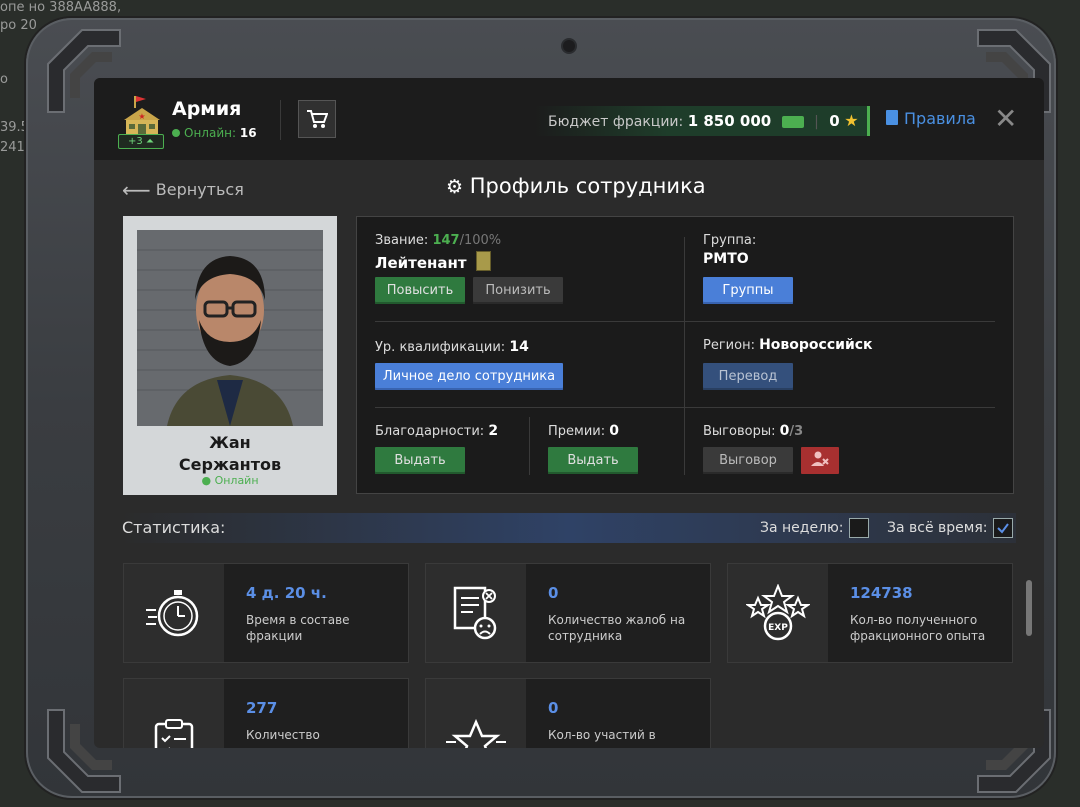 The image size is (1080, 807). I want to click on stat-description: Кол-во участий в, so click(602, 735).